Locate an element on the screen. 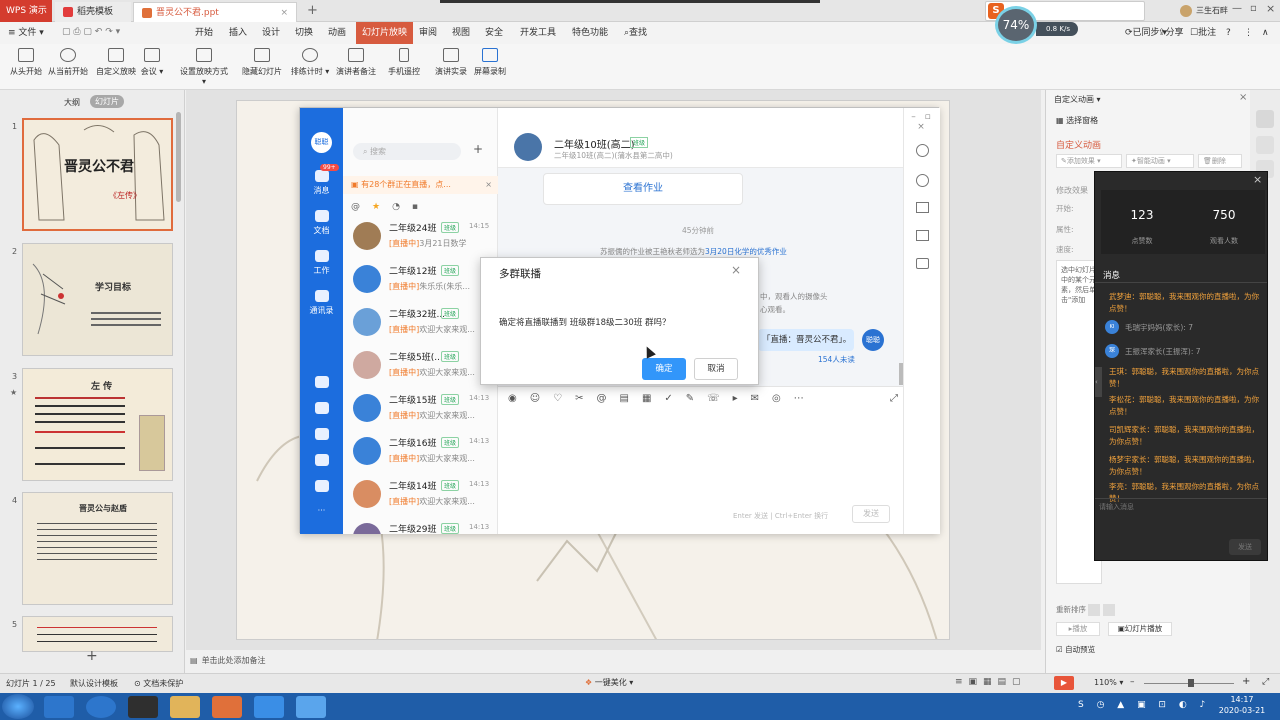 The width and height of the screenshot is (1280, 720). live-send-button: 发送 is located at coordinates (1245, 547).